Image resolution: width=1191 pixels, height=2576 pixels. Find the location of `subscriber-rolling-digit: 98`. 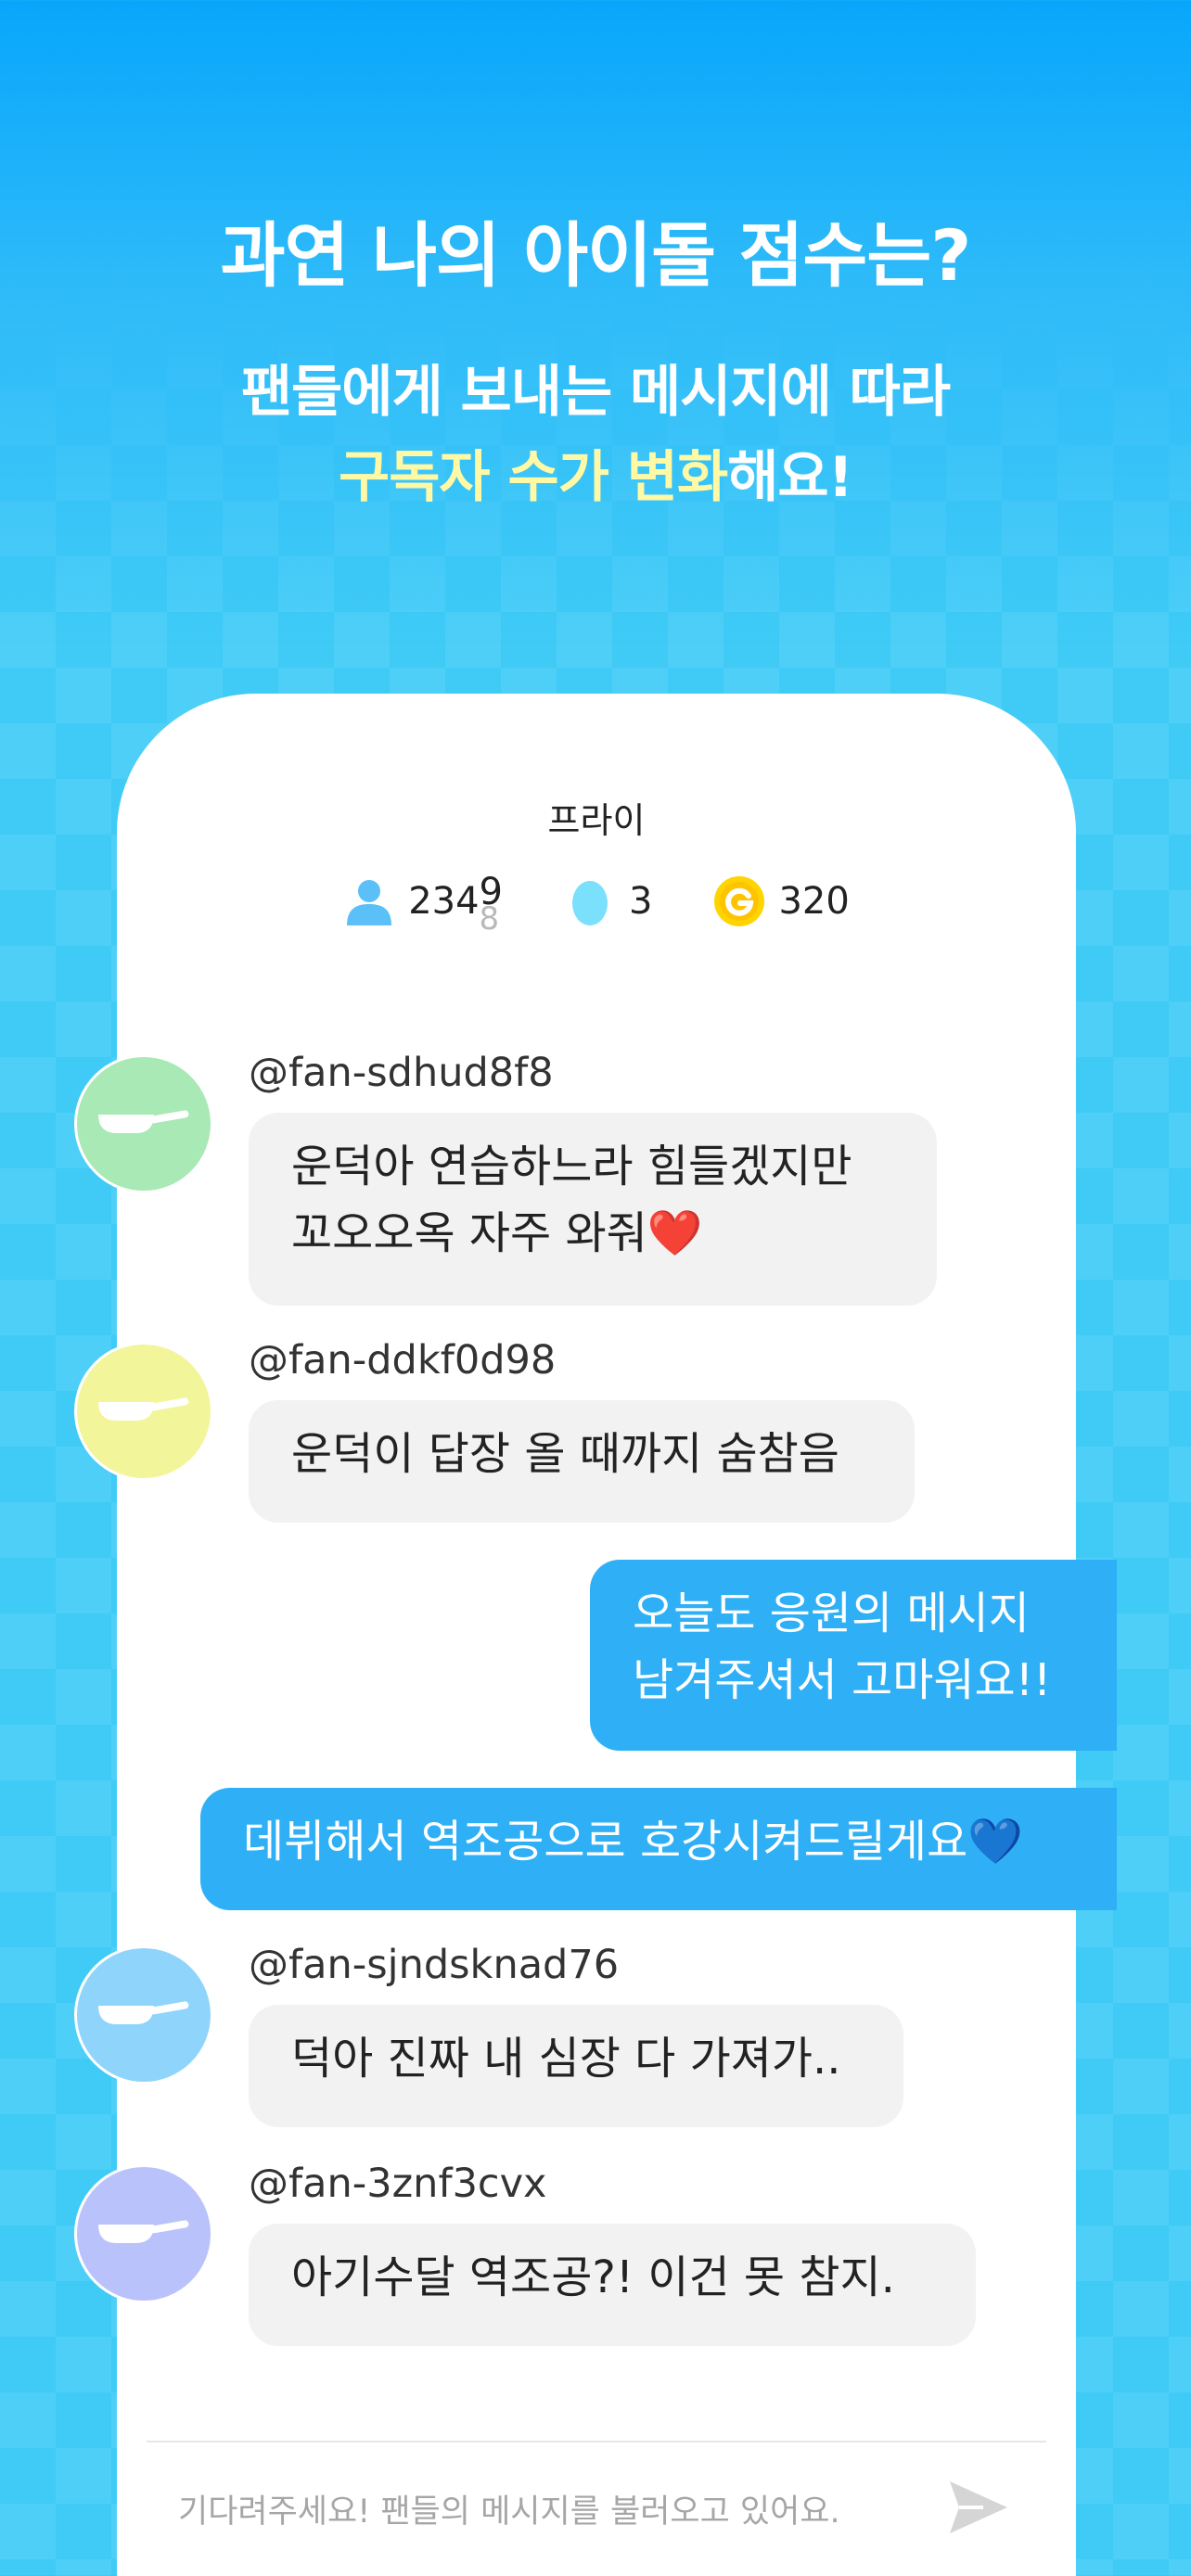

subscriber-rolling-digit: 98 is located at coordinates (491, 904).